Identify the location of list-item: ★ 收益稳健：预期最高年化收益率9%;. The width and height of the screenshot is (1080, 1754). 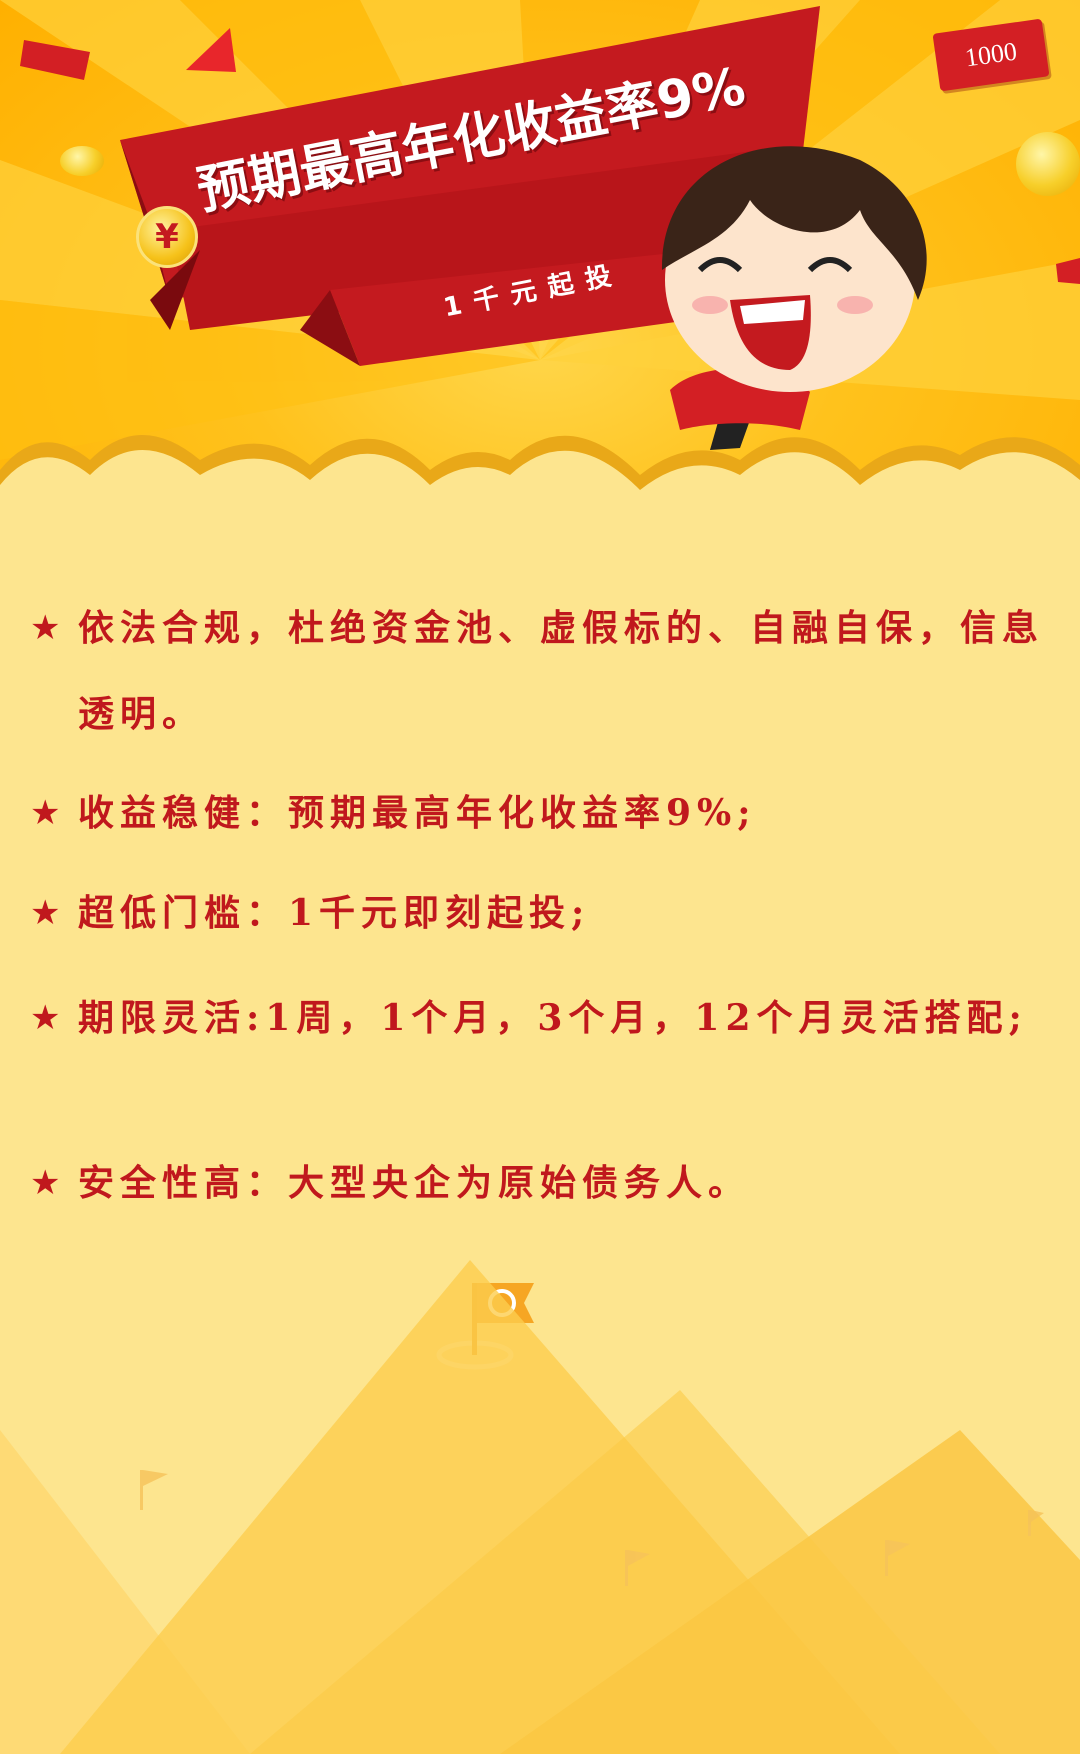
(550, 813).